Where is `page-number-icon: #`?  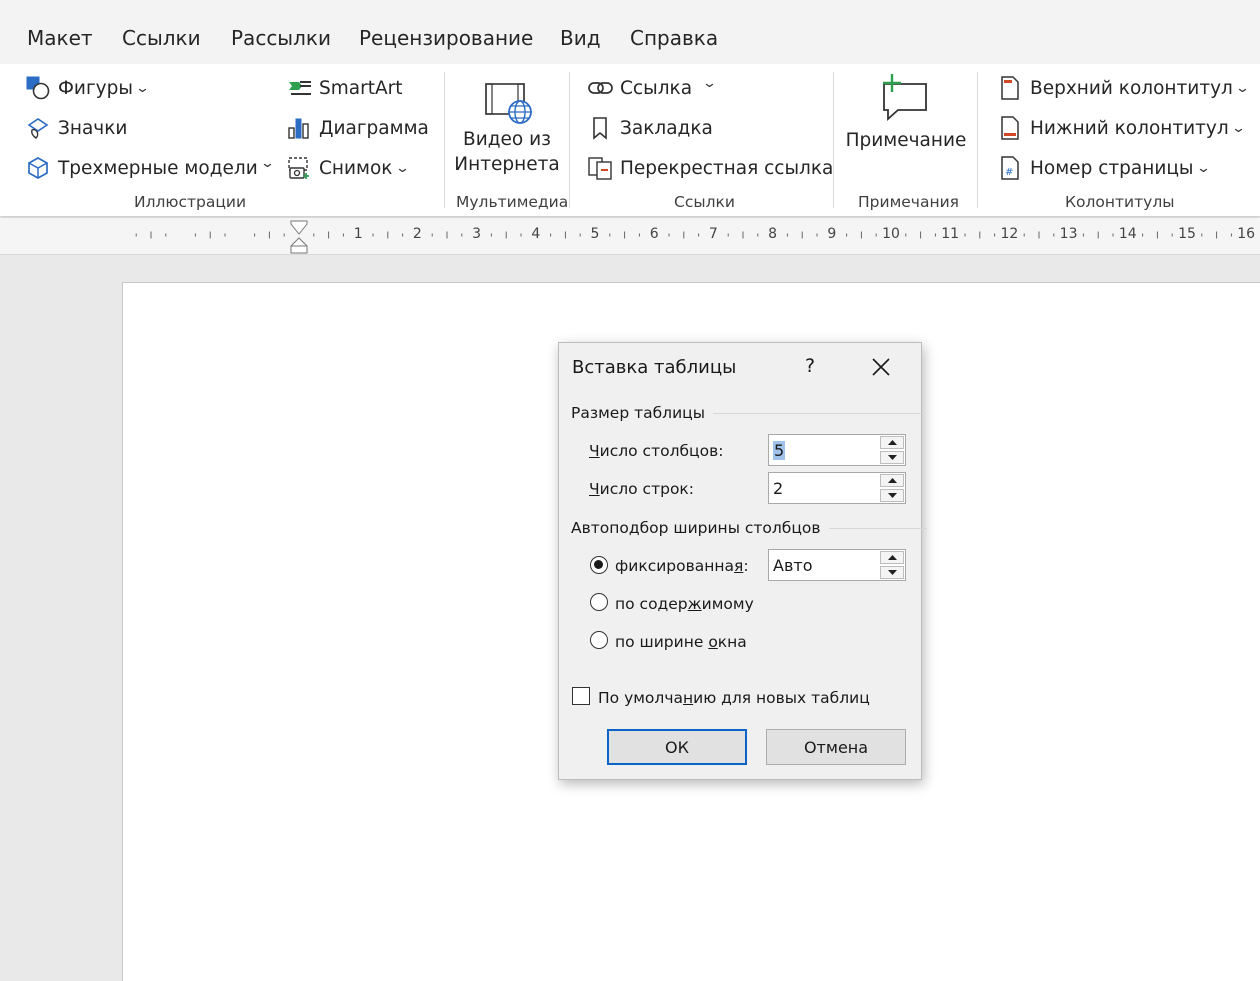 page-number-icon: # is located at coordinates (1010, 168).